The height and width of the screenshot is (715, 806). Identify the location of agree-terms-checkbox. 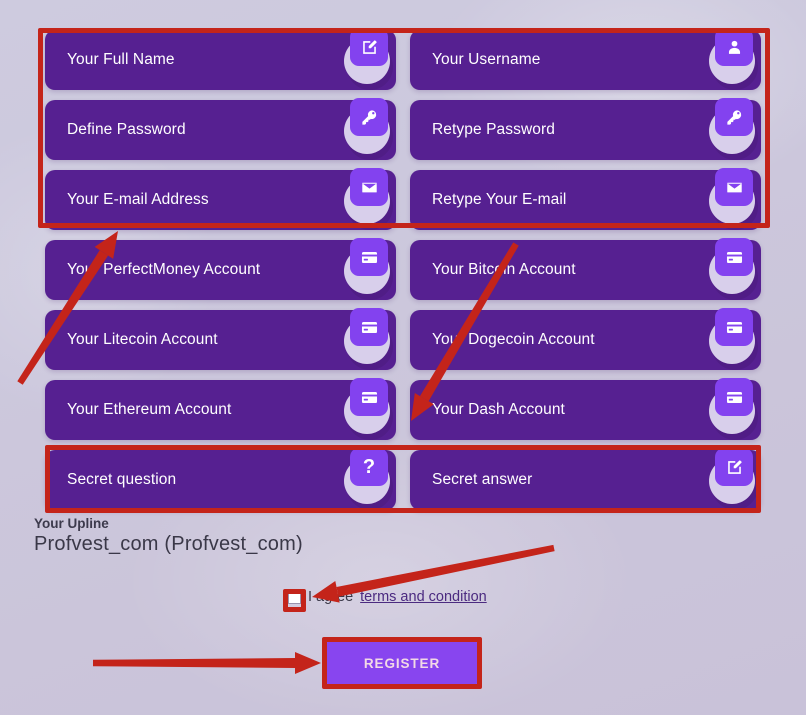
(294, 597).